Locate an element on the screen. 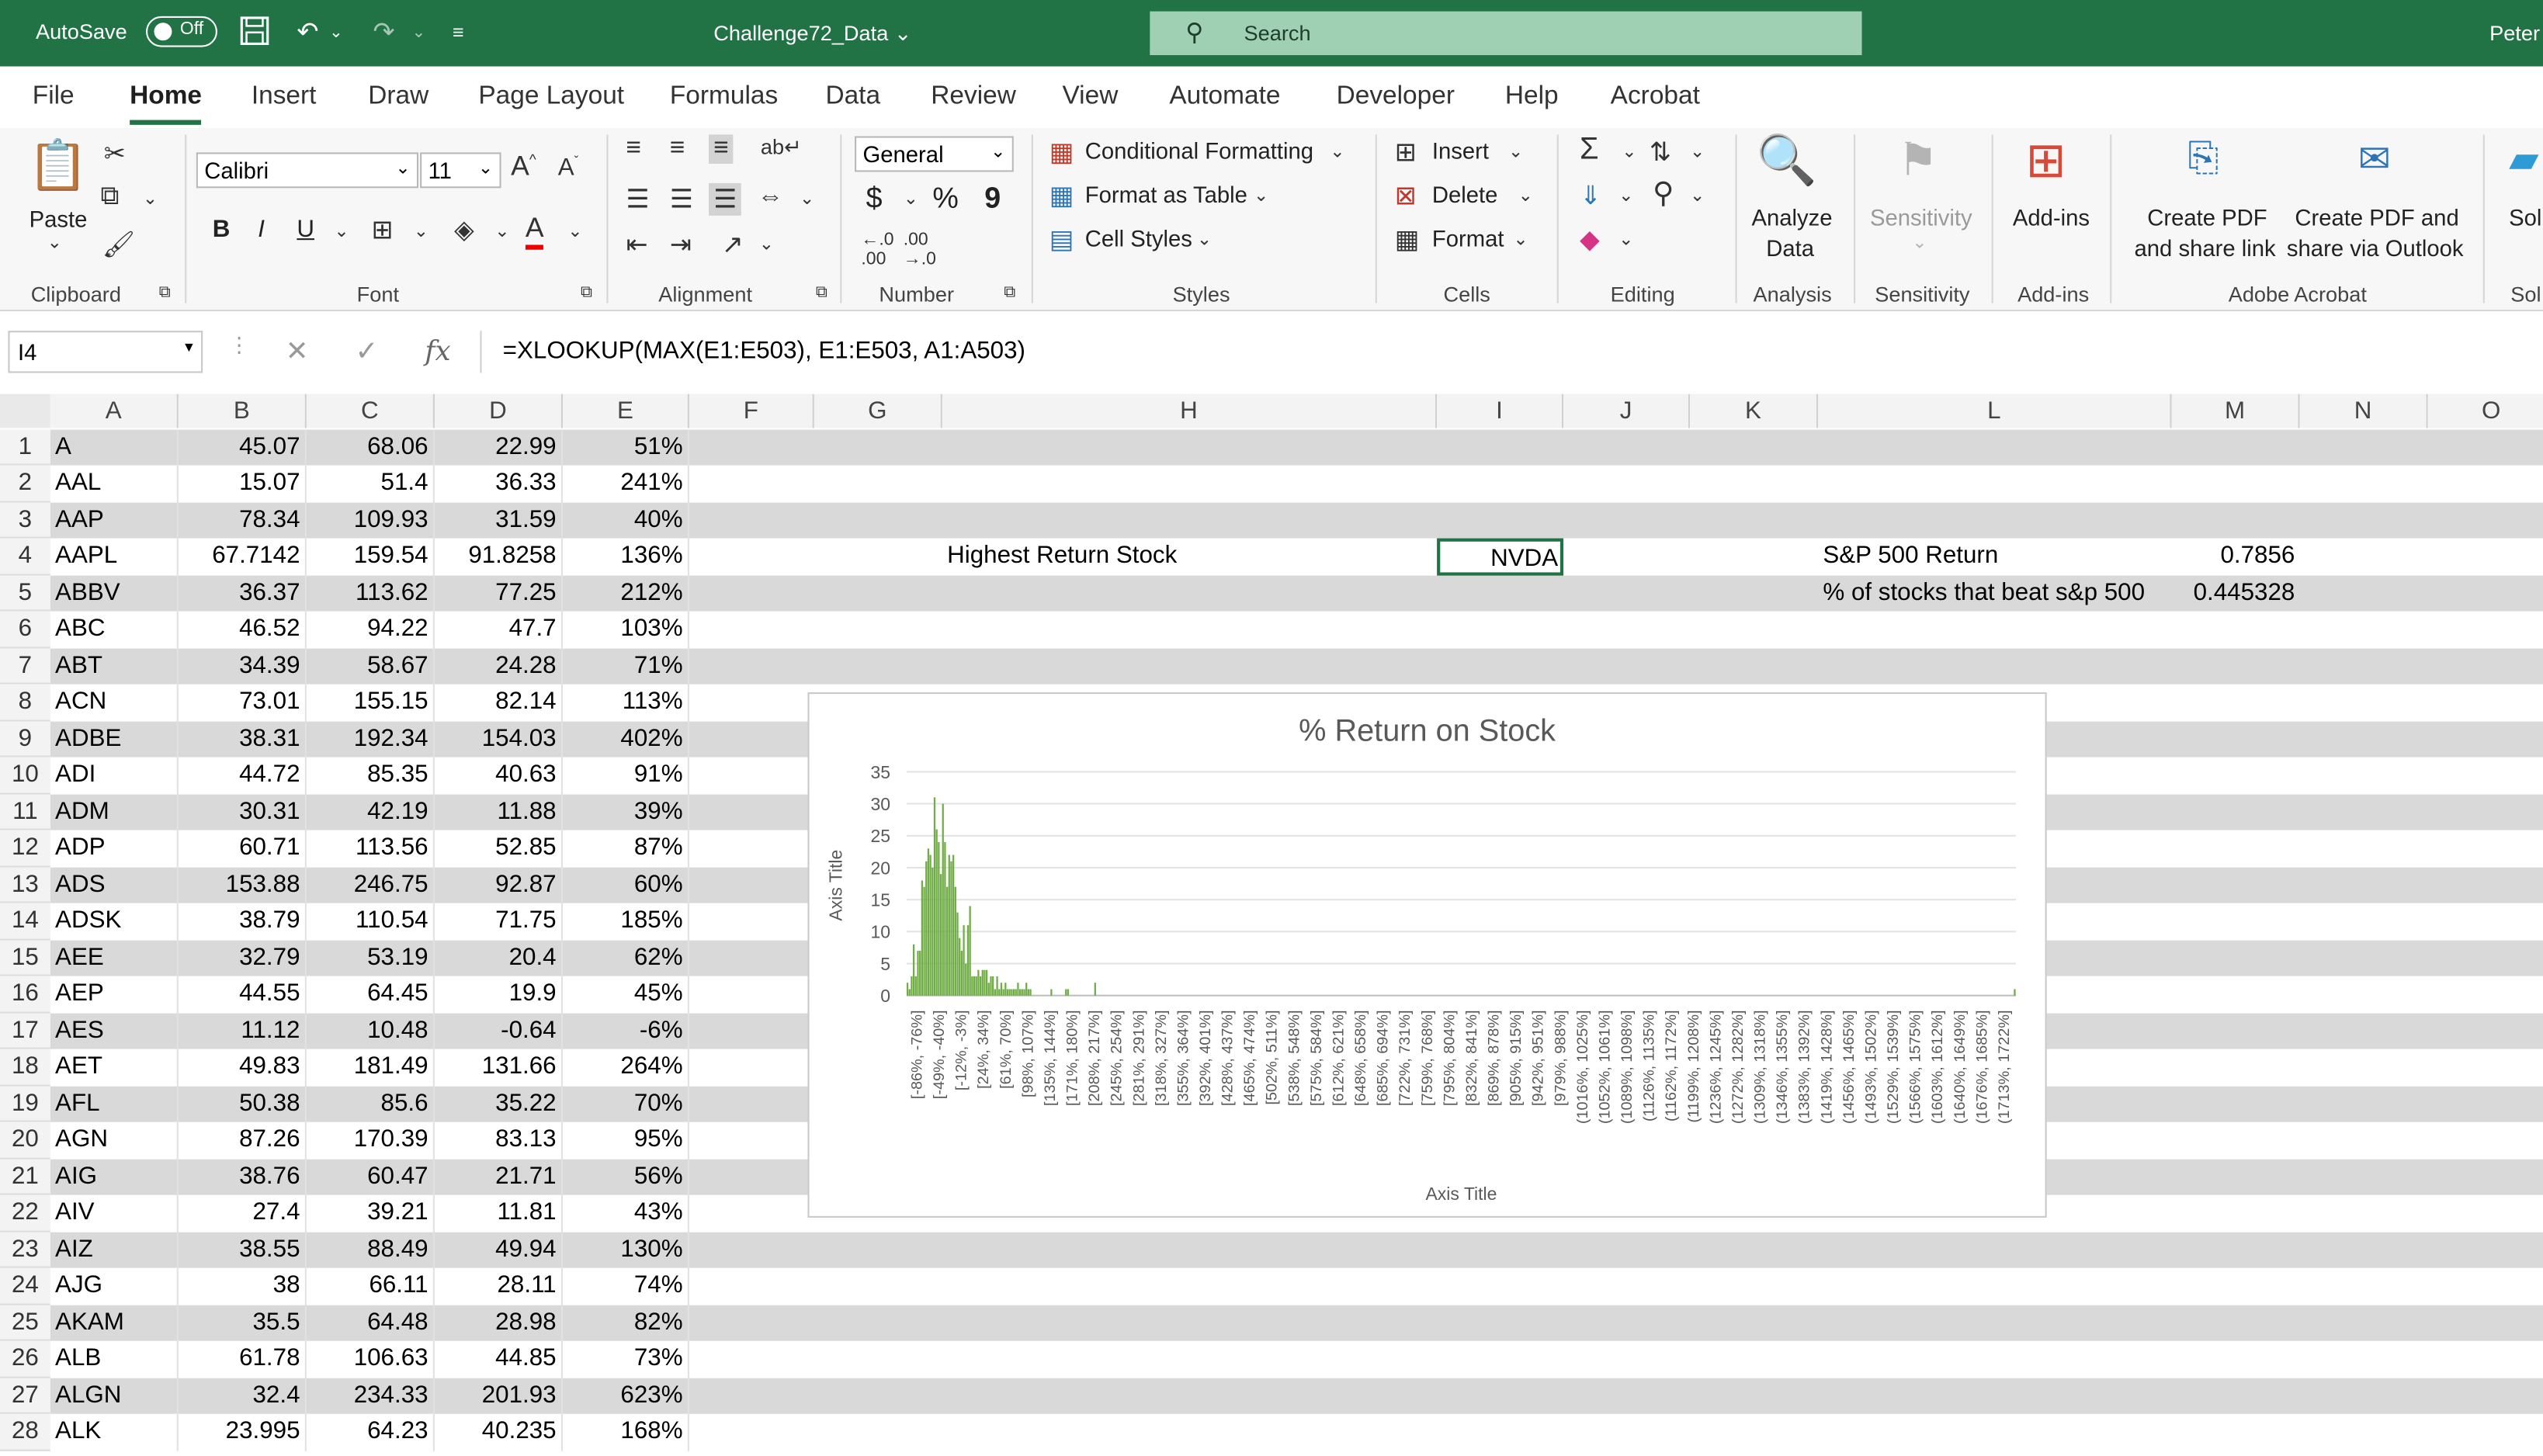  cell-end-price: 192.34 is located at coordinates (371, 738).